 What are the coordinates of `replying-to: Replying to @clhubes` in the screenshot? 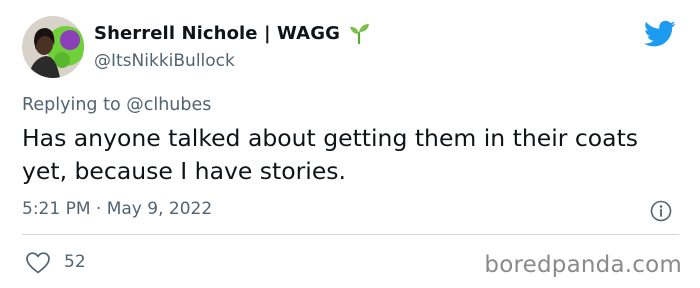 It's located at (116, 105).